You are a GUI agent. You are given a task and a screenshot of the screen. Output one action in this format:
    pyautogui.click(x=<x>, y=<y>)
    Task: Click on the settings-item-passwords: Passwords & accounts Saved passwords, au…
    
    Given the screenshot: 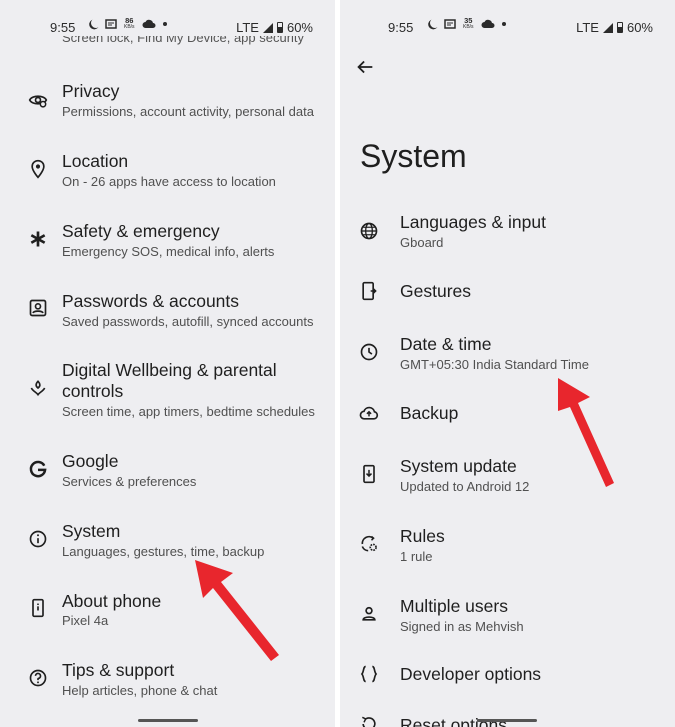 What is the action you would take?
    pyautogui.click(x=167, y=318)
    